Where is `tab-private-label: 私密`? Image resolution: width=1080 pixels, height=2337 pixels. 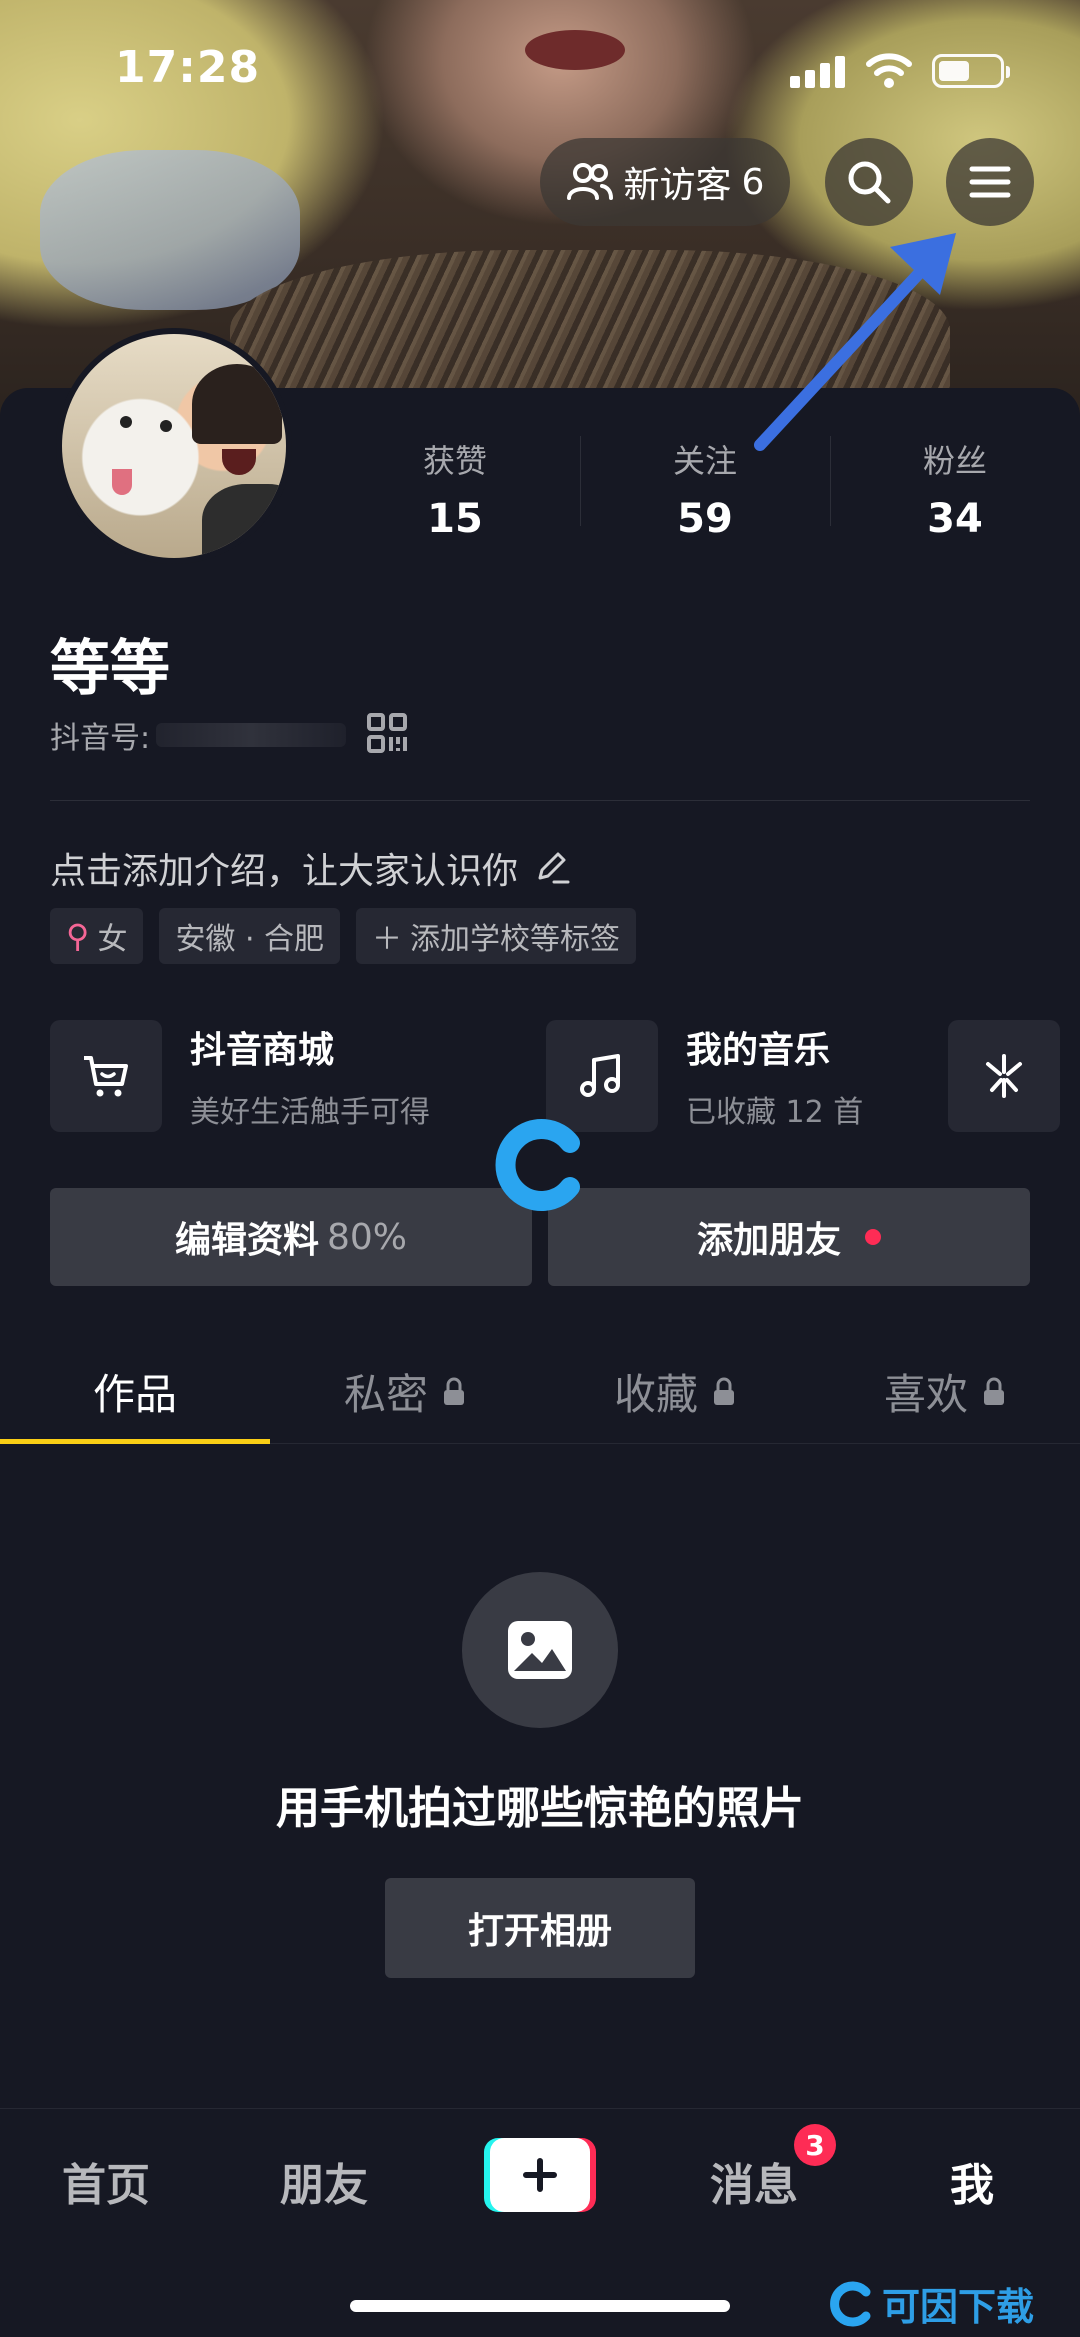 tab-private-label: 私密 is located at coordinates (385, 1394).